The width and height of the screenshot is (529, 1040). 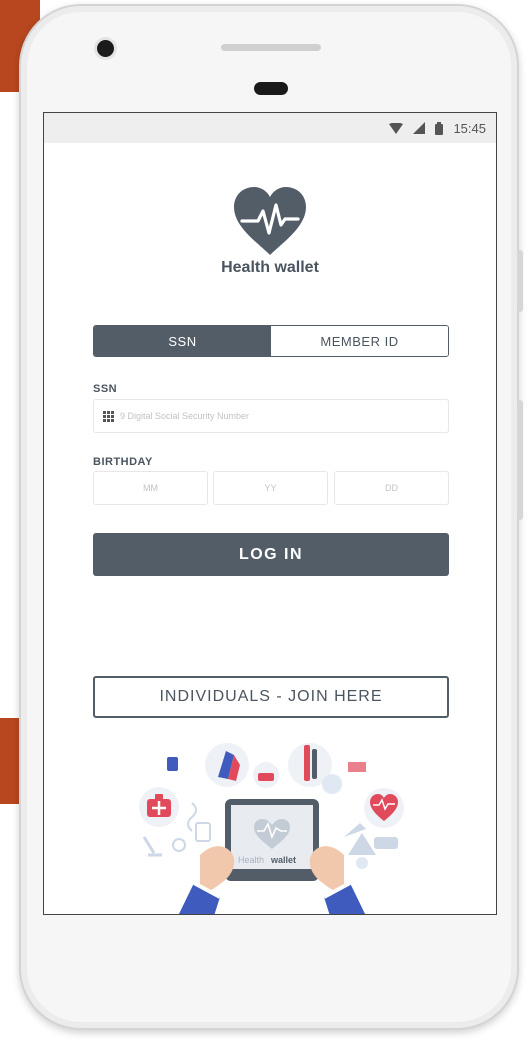 What do you see at coordinates (105, 48) in the screenshot?
I see `front-camera` at bounding box center [105, 48].